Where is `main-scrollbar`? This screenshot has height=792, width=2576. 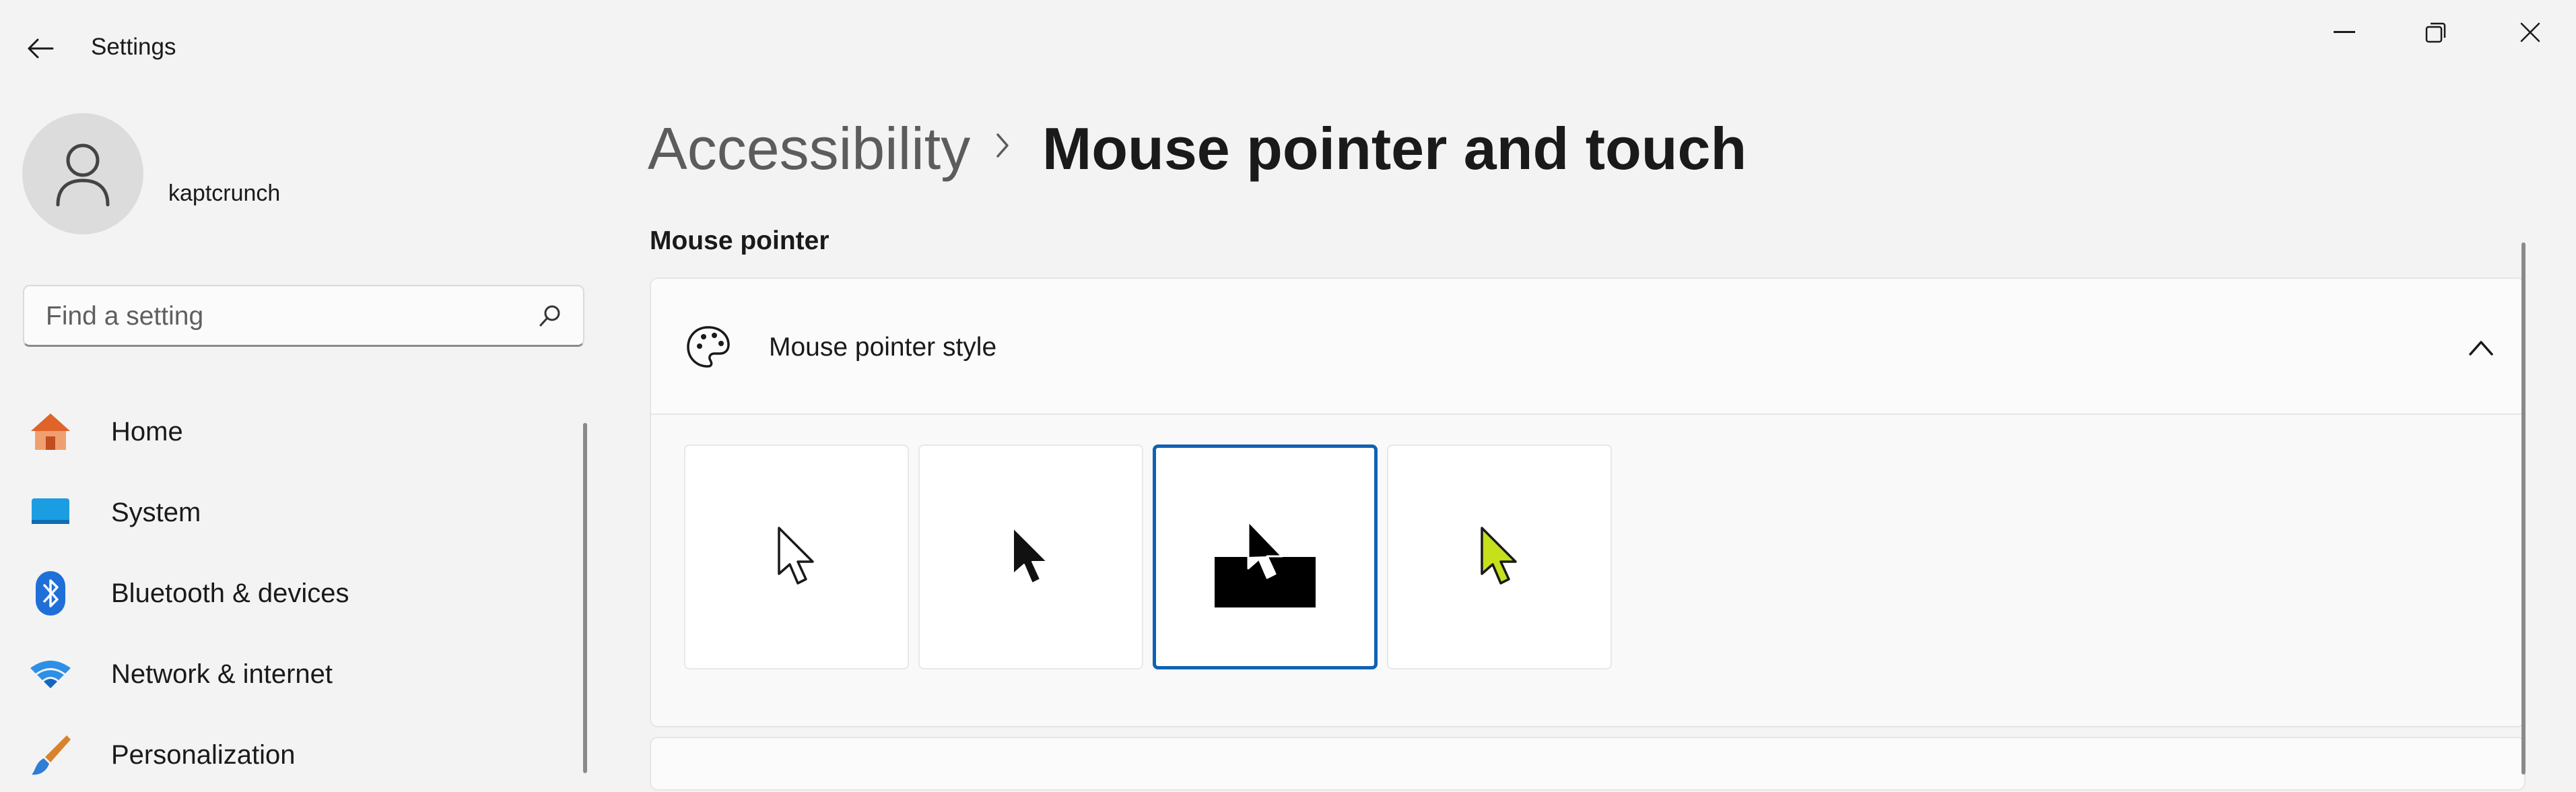
main-scrollbar is located at coordinates (2523, 508).